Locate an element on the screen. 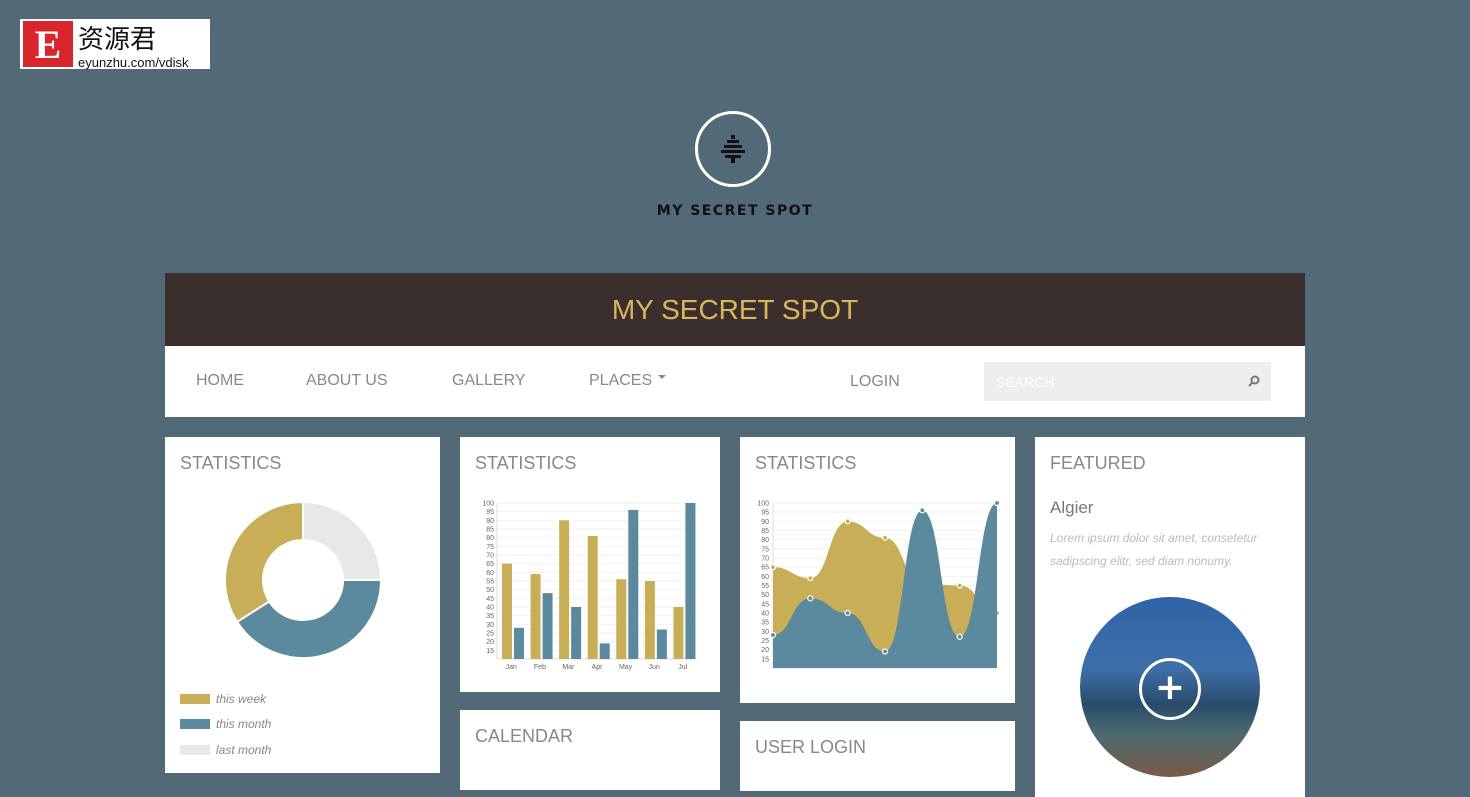 This screenshot has width=1470, height=797. area-chart: 15 20 25 30 35 40 45 50 55 60 65 70 75 80 85 90 95 100 is located at coordinates (879, 584).